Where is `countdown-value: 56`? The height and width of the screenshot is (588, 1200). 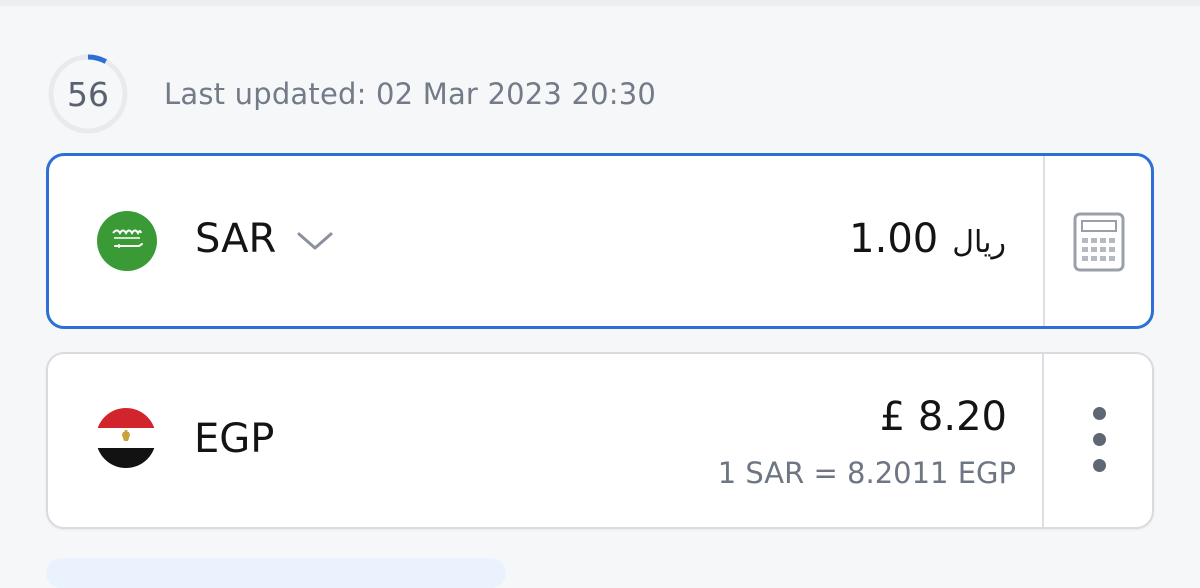 countdown-value: 56 is located at coordinates (88, 94).